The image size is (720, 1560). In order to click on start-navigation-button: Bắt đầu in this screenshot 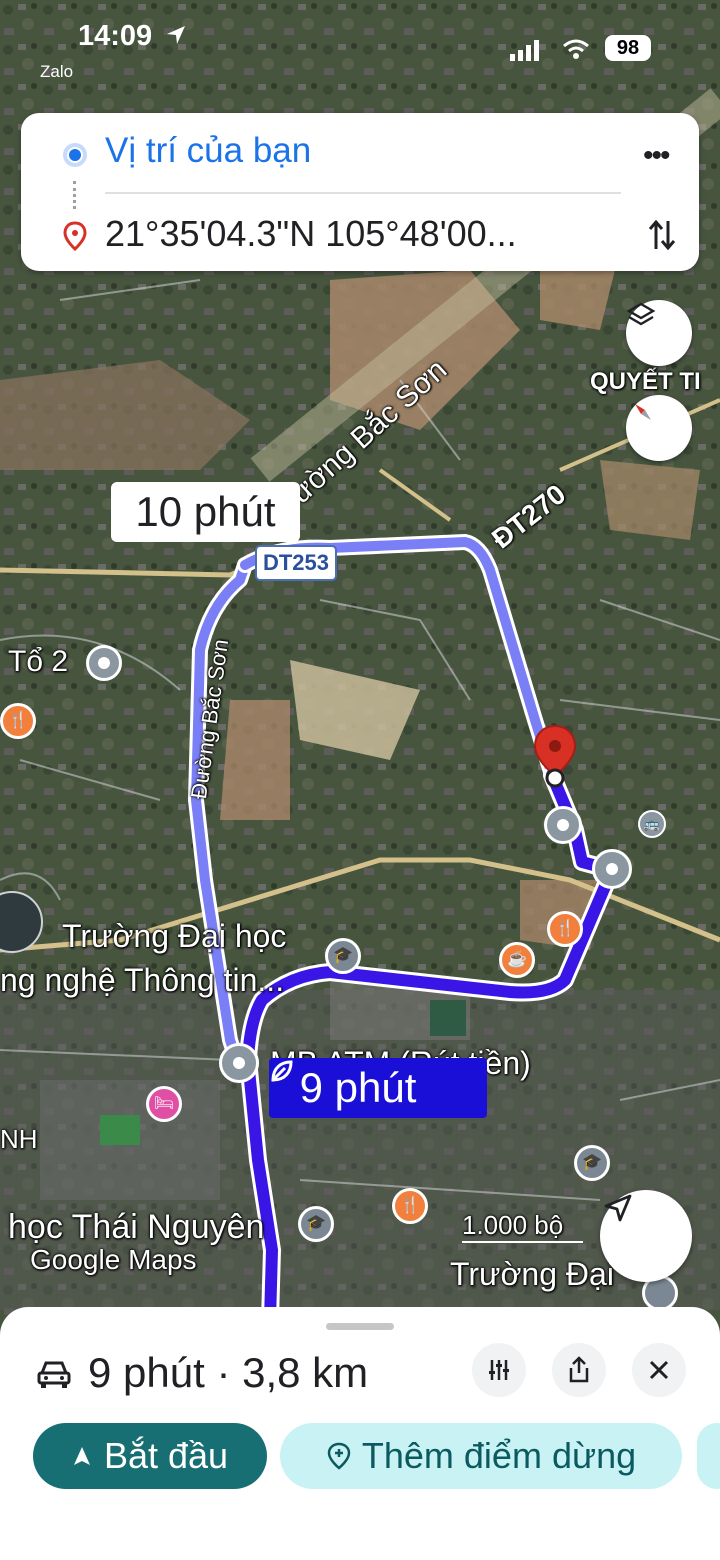, I will do `click(150, 1456)`.